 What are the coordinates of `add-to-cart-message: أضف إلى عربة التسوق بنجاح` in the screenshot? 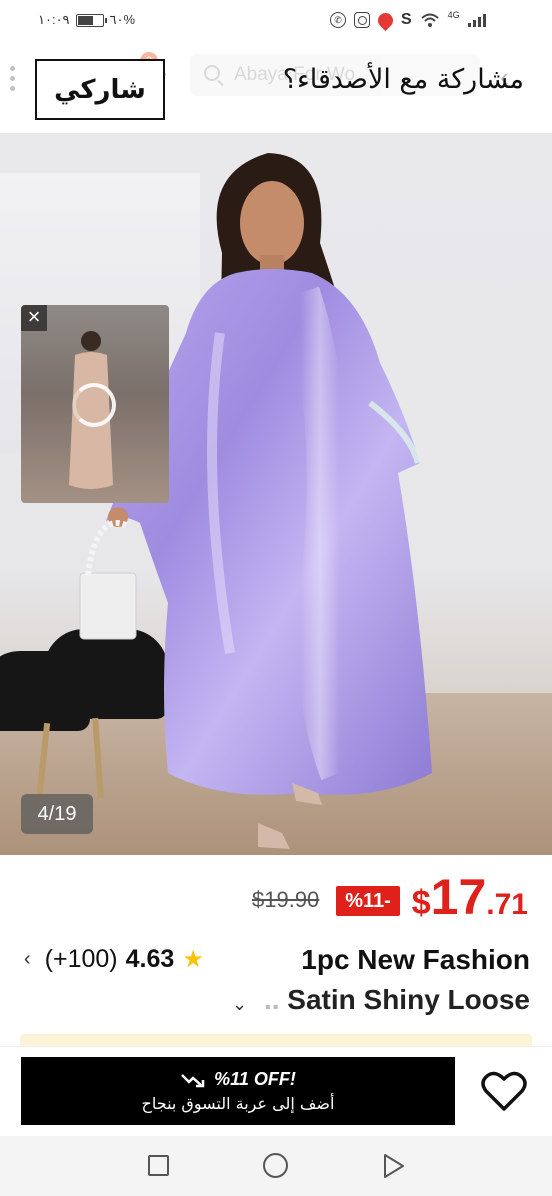 It's located at (238, 1103).